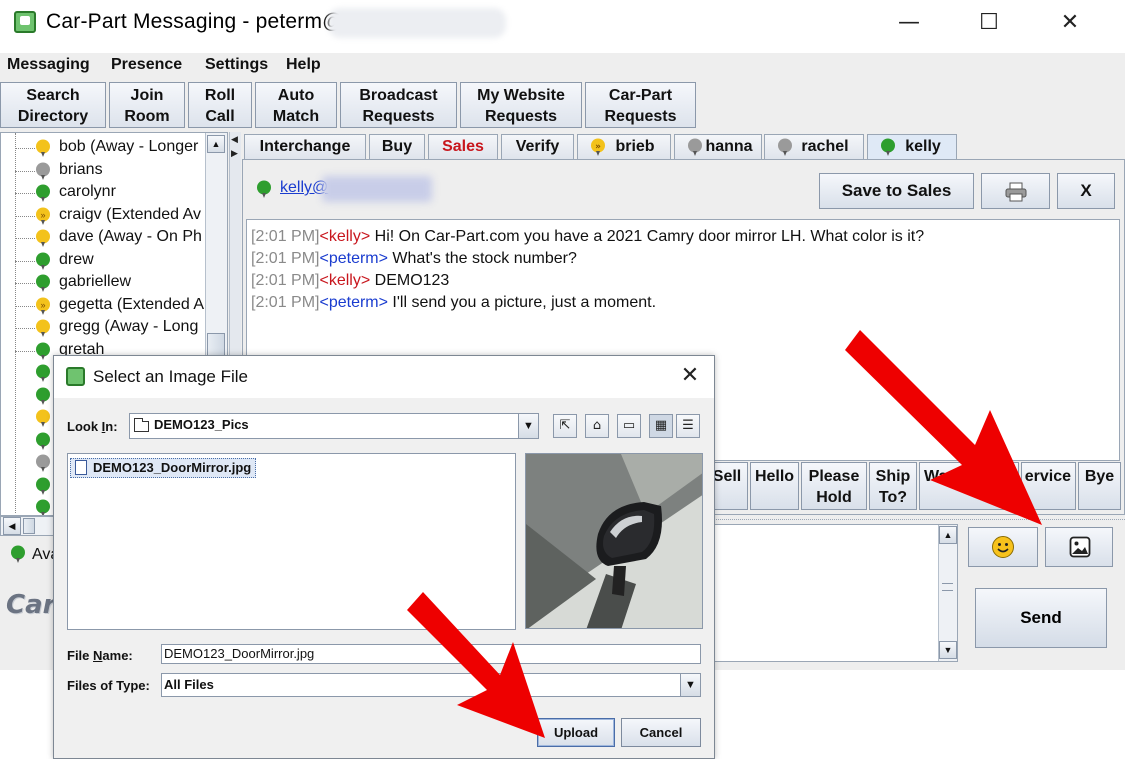  What do you see at coordinates (948, 650) in the screenshot?
I see `scroll-down-icon: ▼` at bounding box center [948, 650].